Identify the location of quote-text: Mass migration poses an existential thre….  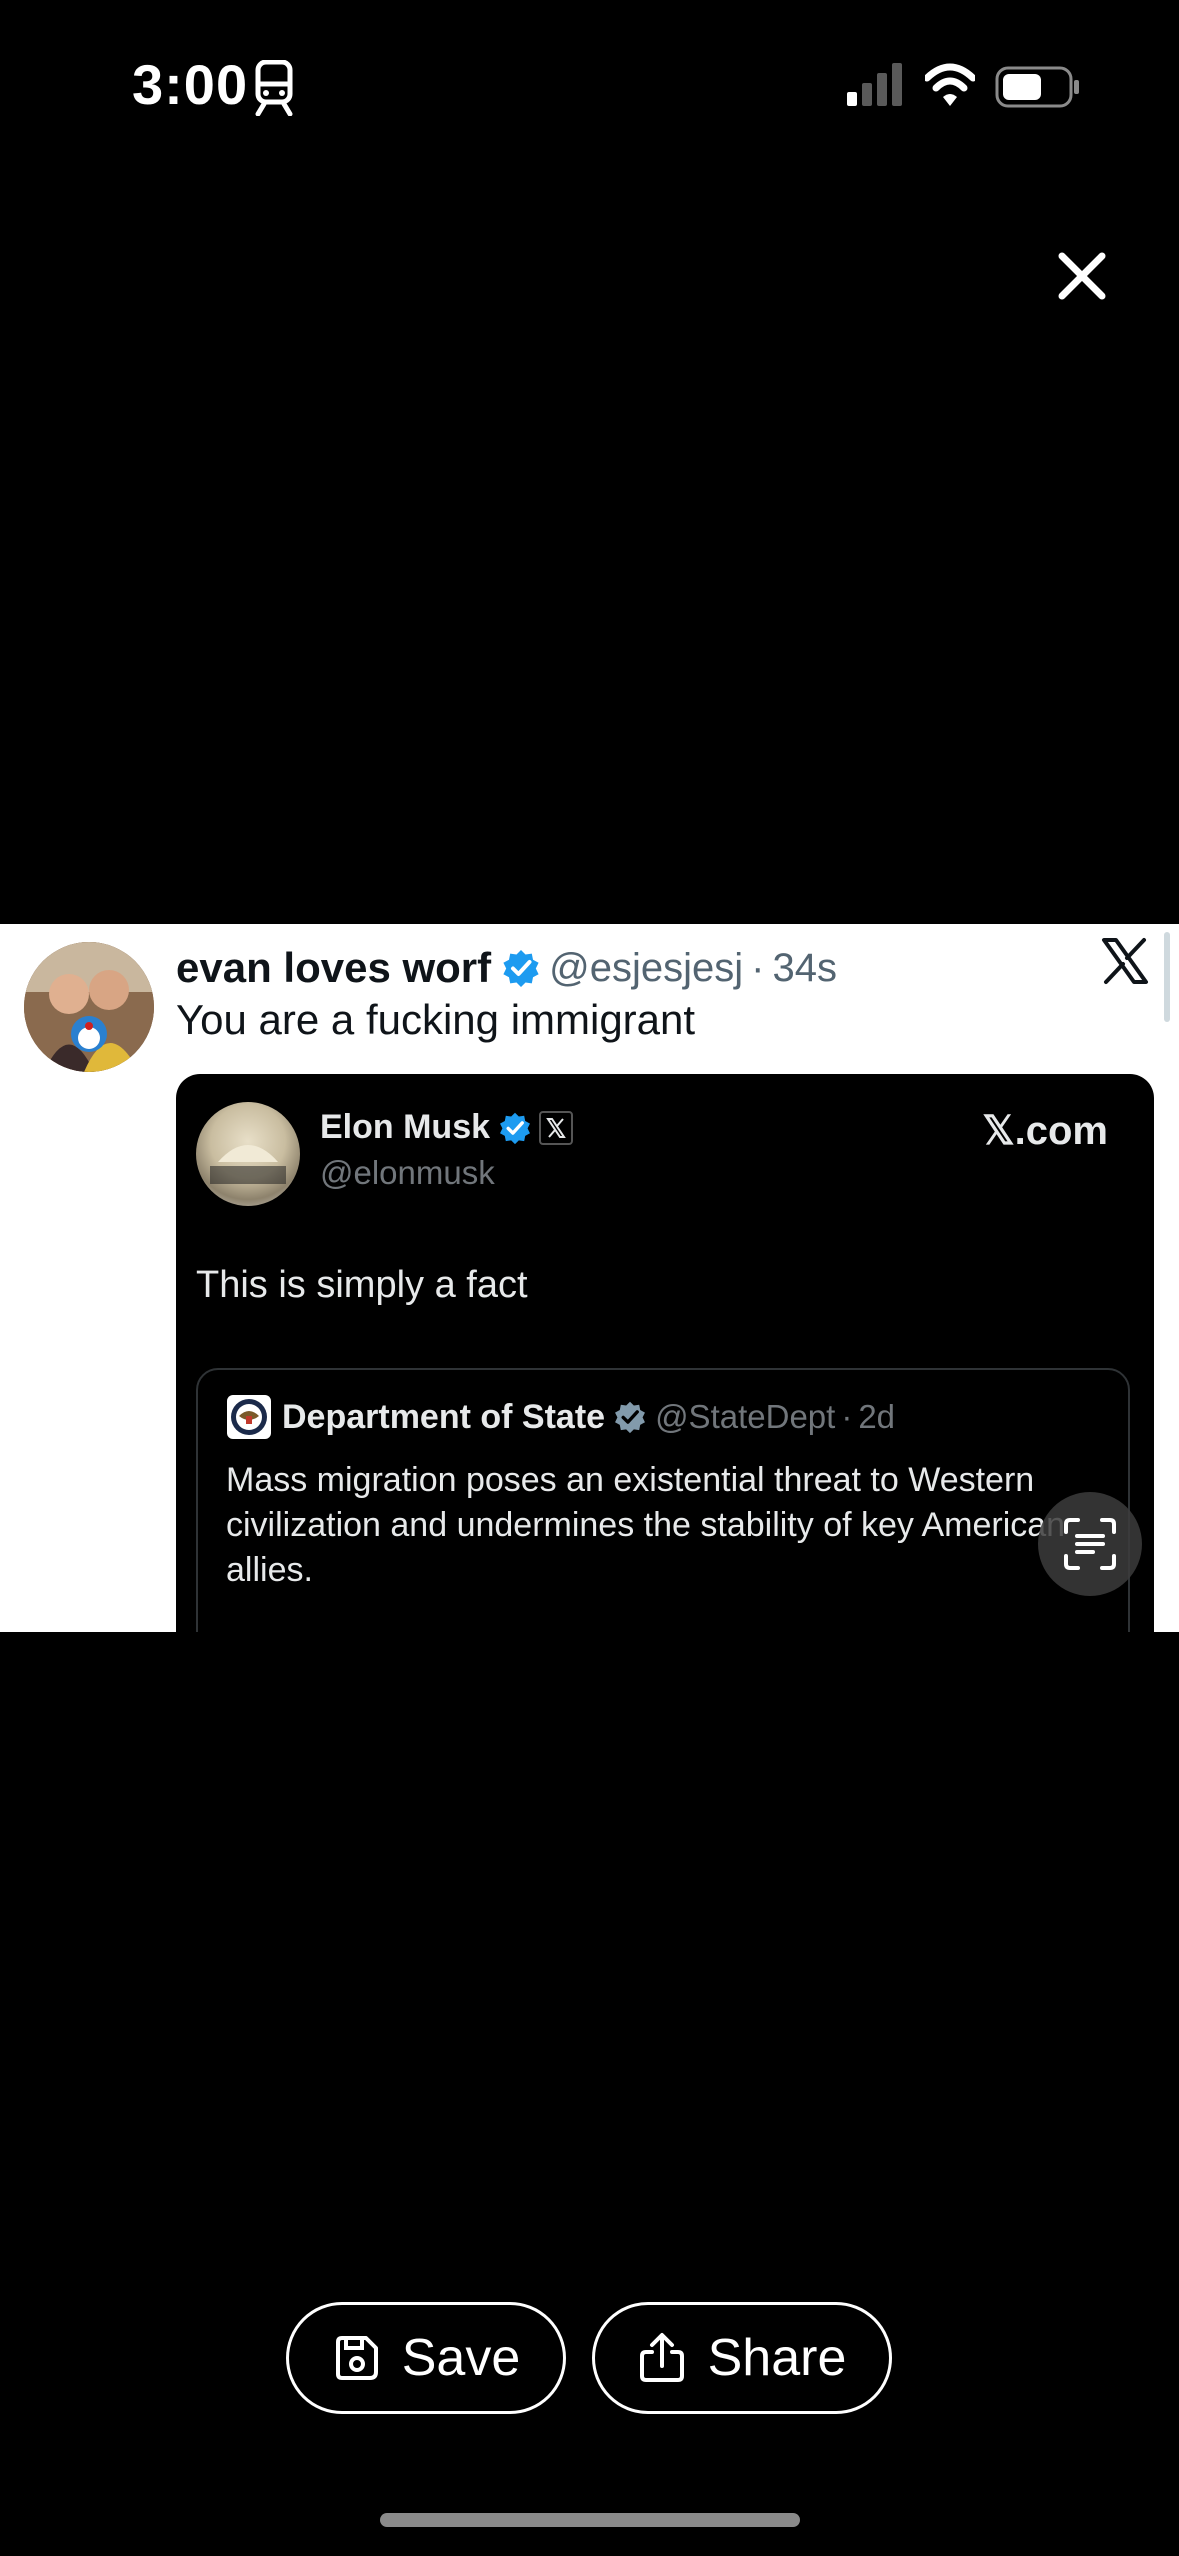
(646, 1525).